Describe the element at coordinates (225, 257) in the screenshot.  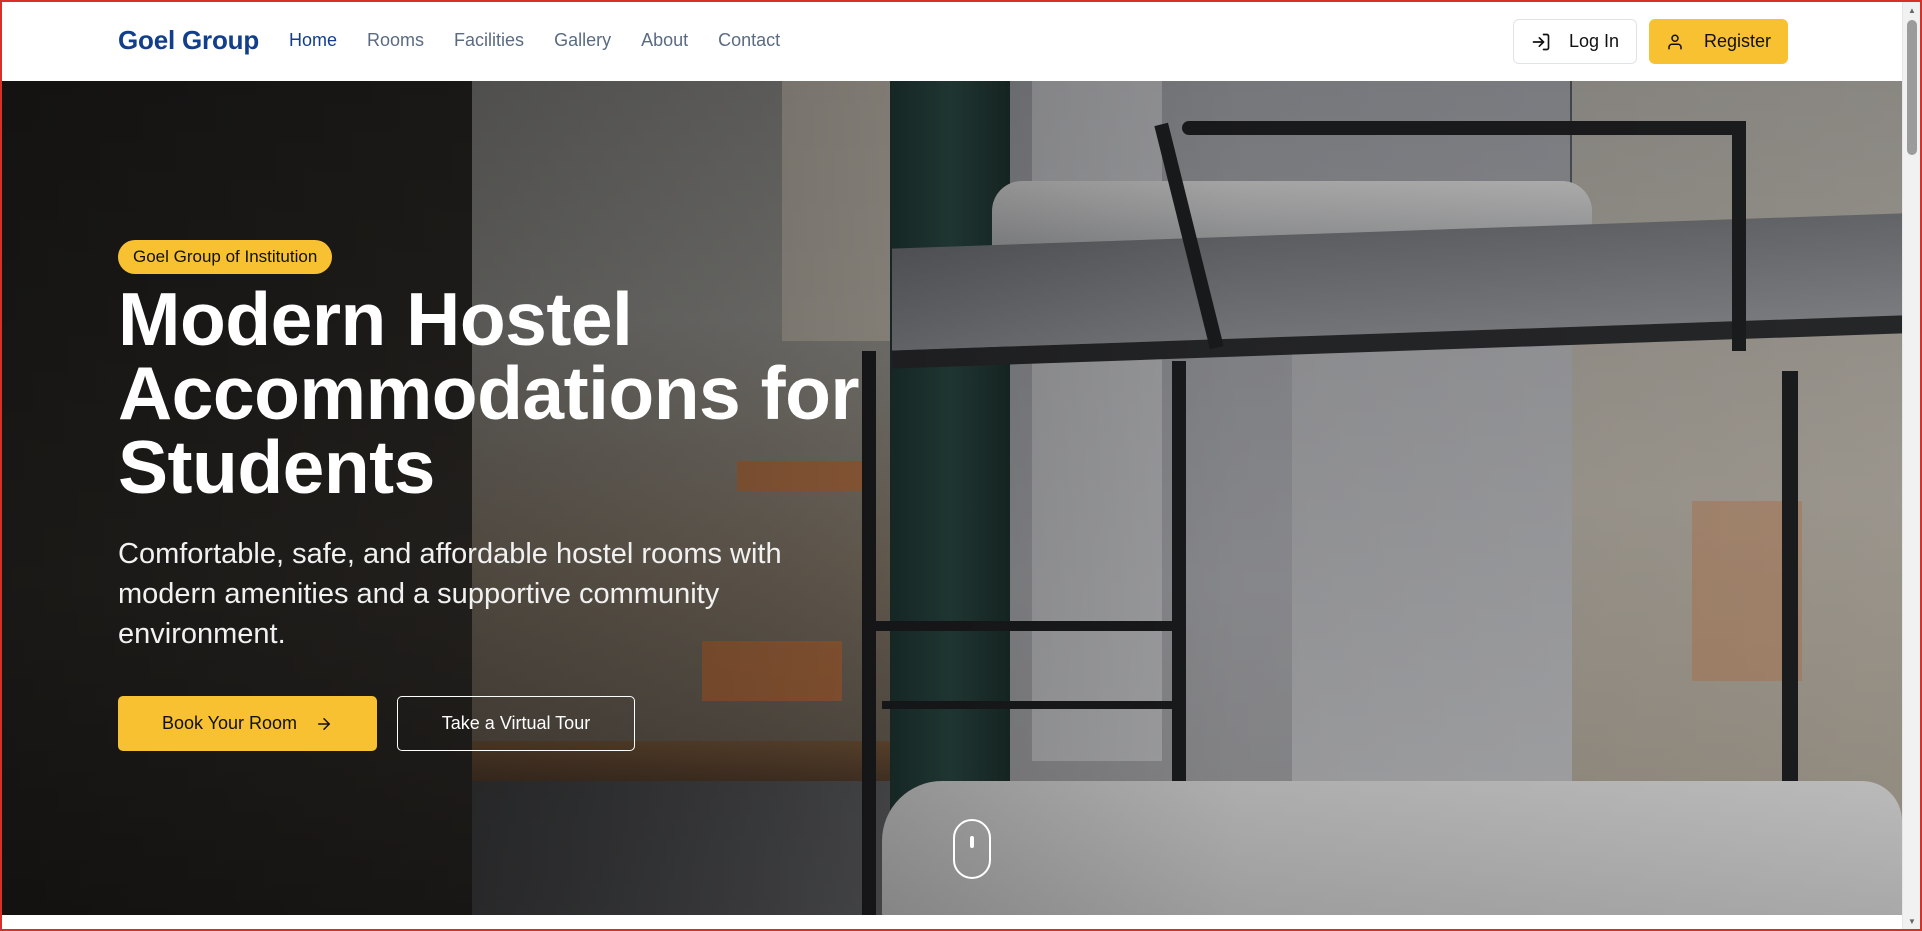
I see `institution-badge: Goel Group of Institution` at that location.